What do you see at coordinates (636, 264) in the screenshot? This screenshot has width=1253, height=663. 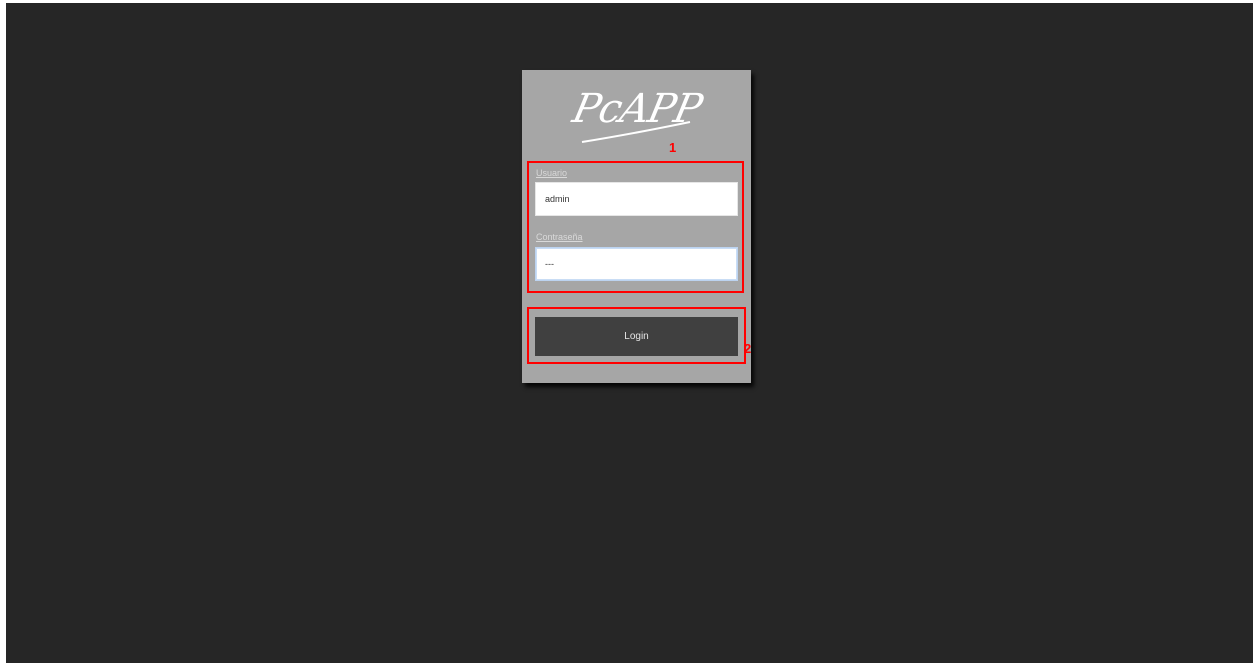 I see `password-input` at bounding box center [636, 264].